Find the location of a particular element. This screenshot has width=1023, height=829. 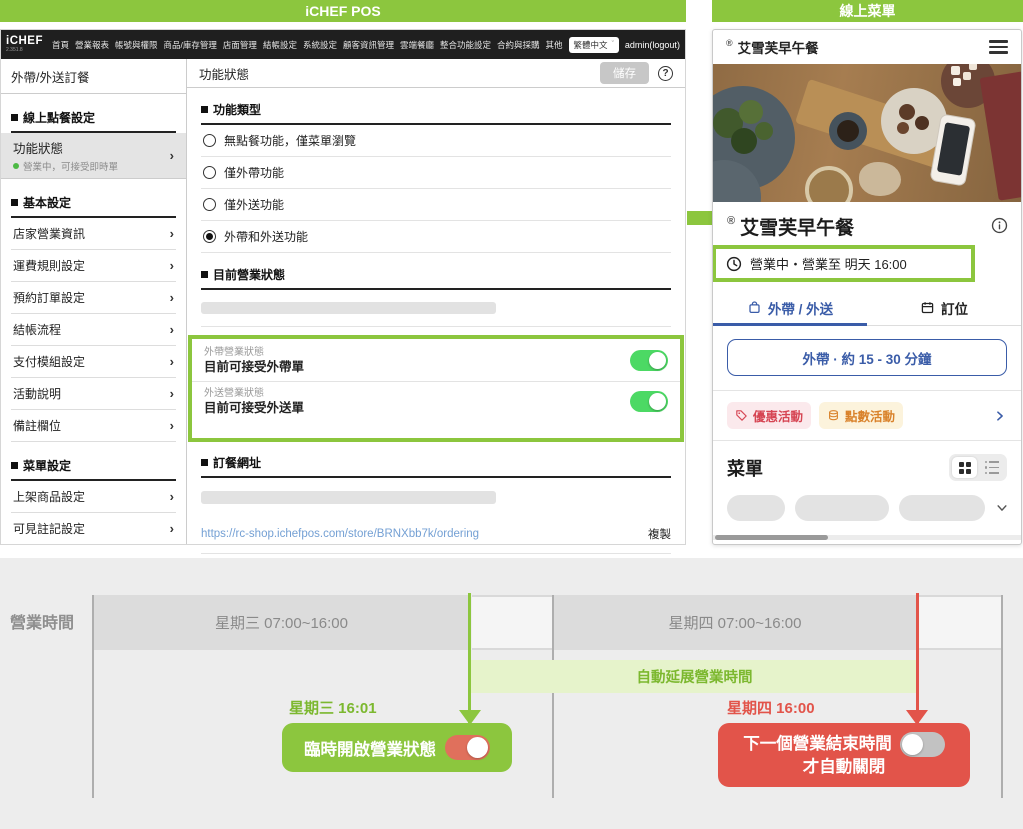

temporary-open-callout: 臨時開啟營業狀態 is located at coordinates (397, 747).